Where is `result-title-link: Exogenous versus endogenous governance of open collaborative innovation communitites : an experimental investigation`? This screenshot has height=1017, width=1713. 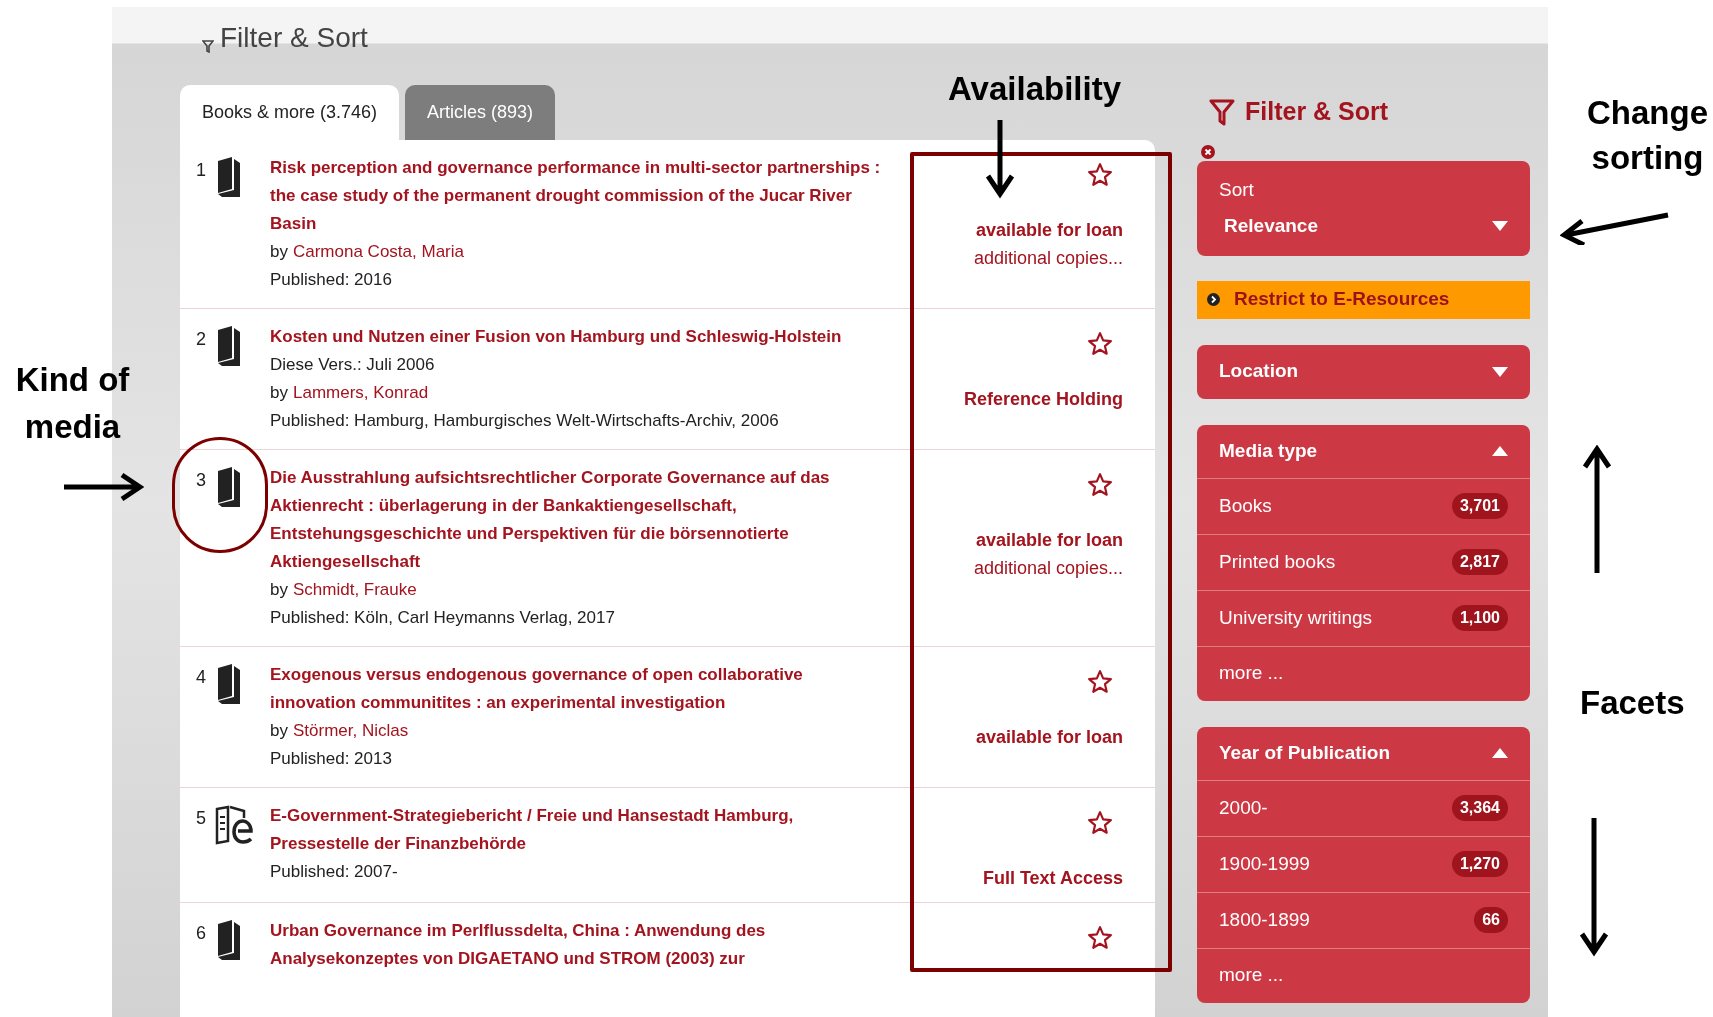 result-title-link: Exogenous versus endogenous governance of open collaborative innovation communitites : an experimental investigation is located at coordinates (576, 689).